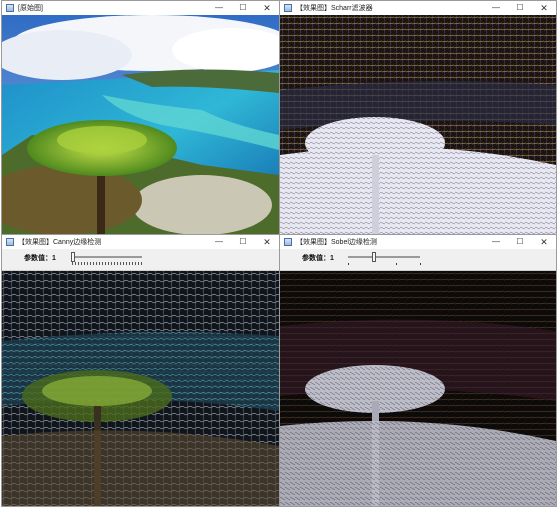  I want to click on trackbar-canny: 参数值：1, so click(140, 260).